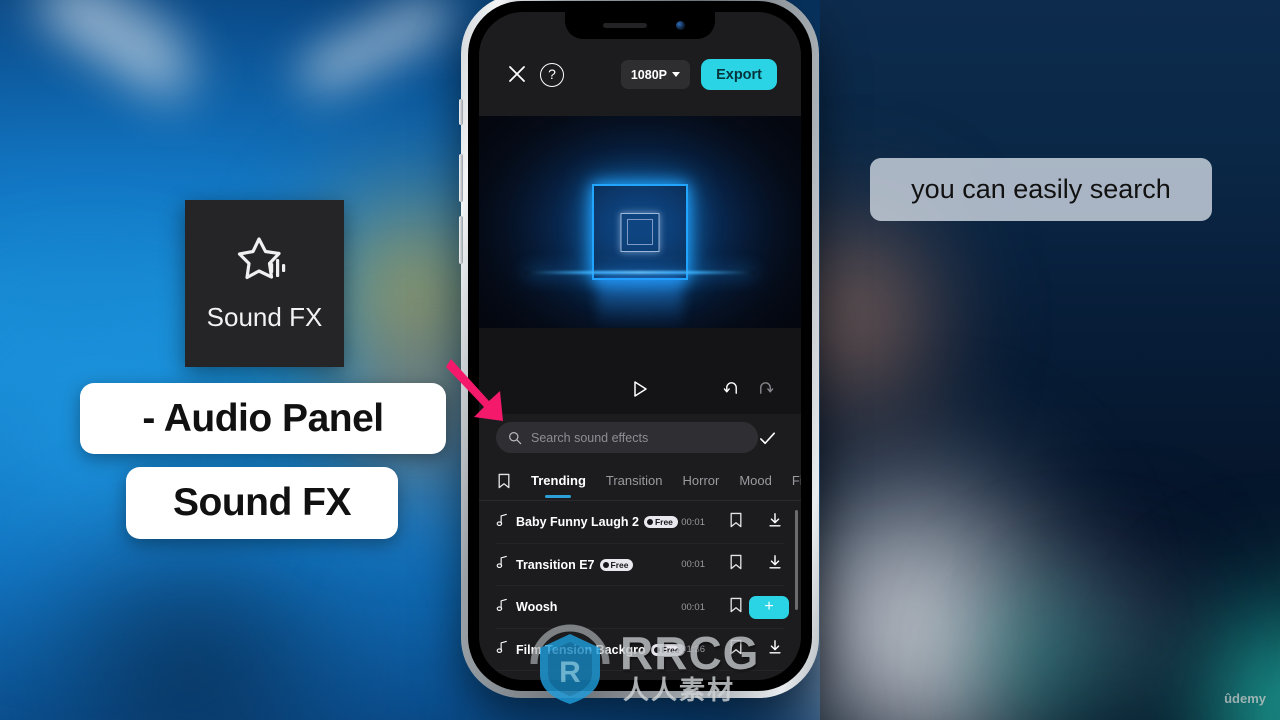  I want to click on export-button: Export, so click(739, 74).